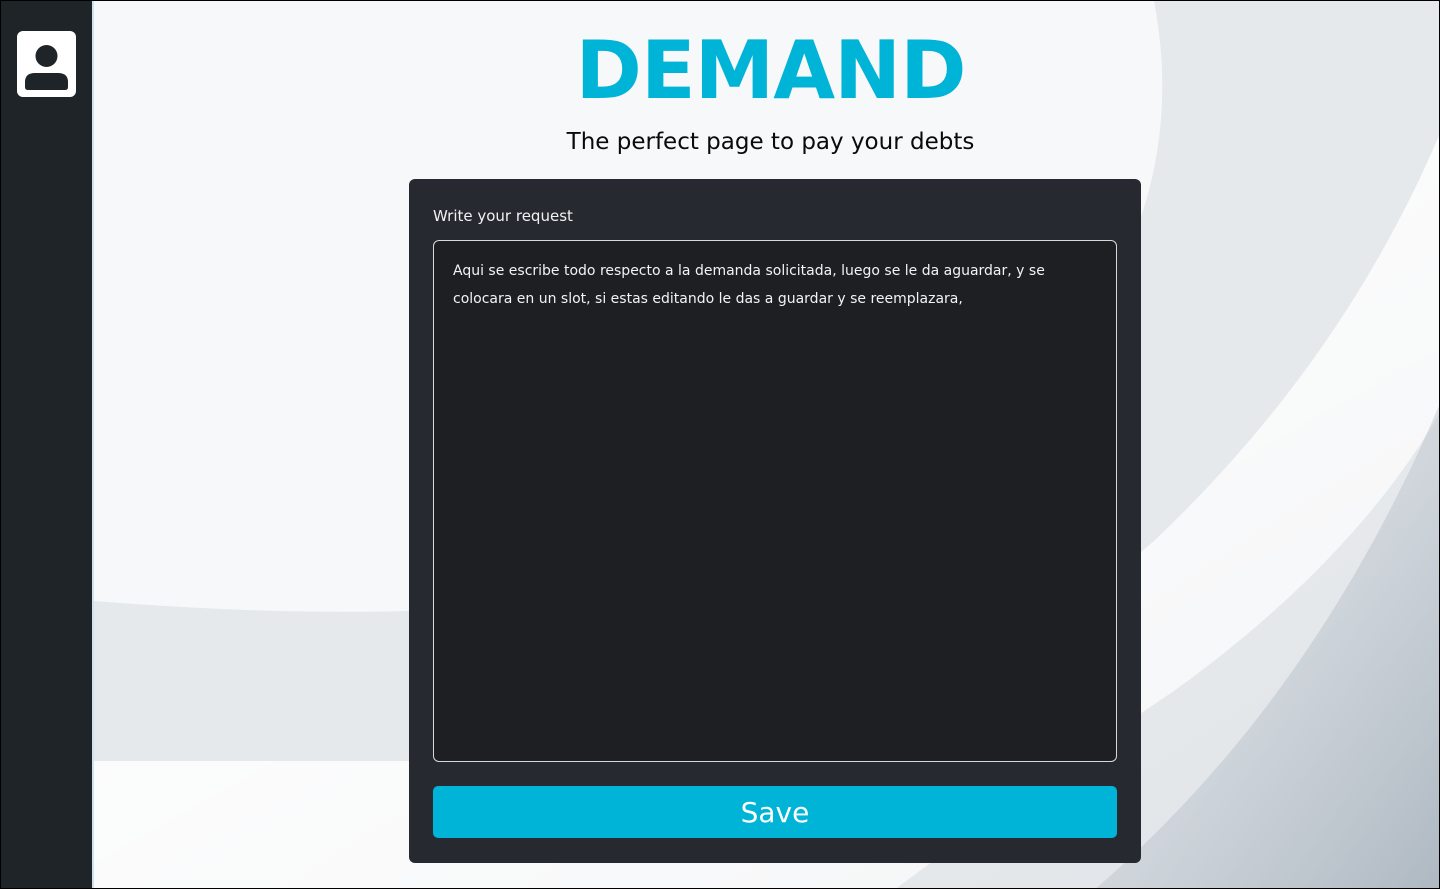 The width and height of the screenshot is (1440, 889). What do you see at coordinates (770, 142) in the screenshot?
I see `page-subtitle: The perfect page to pay your debts` at bounding box center [770, 142].